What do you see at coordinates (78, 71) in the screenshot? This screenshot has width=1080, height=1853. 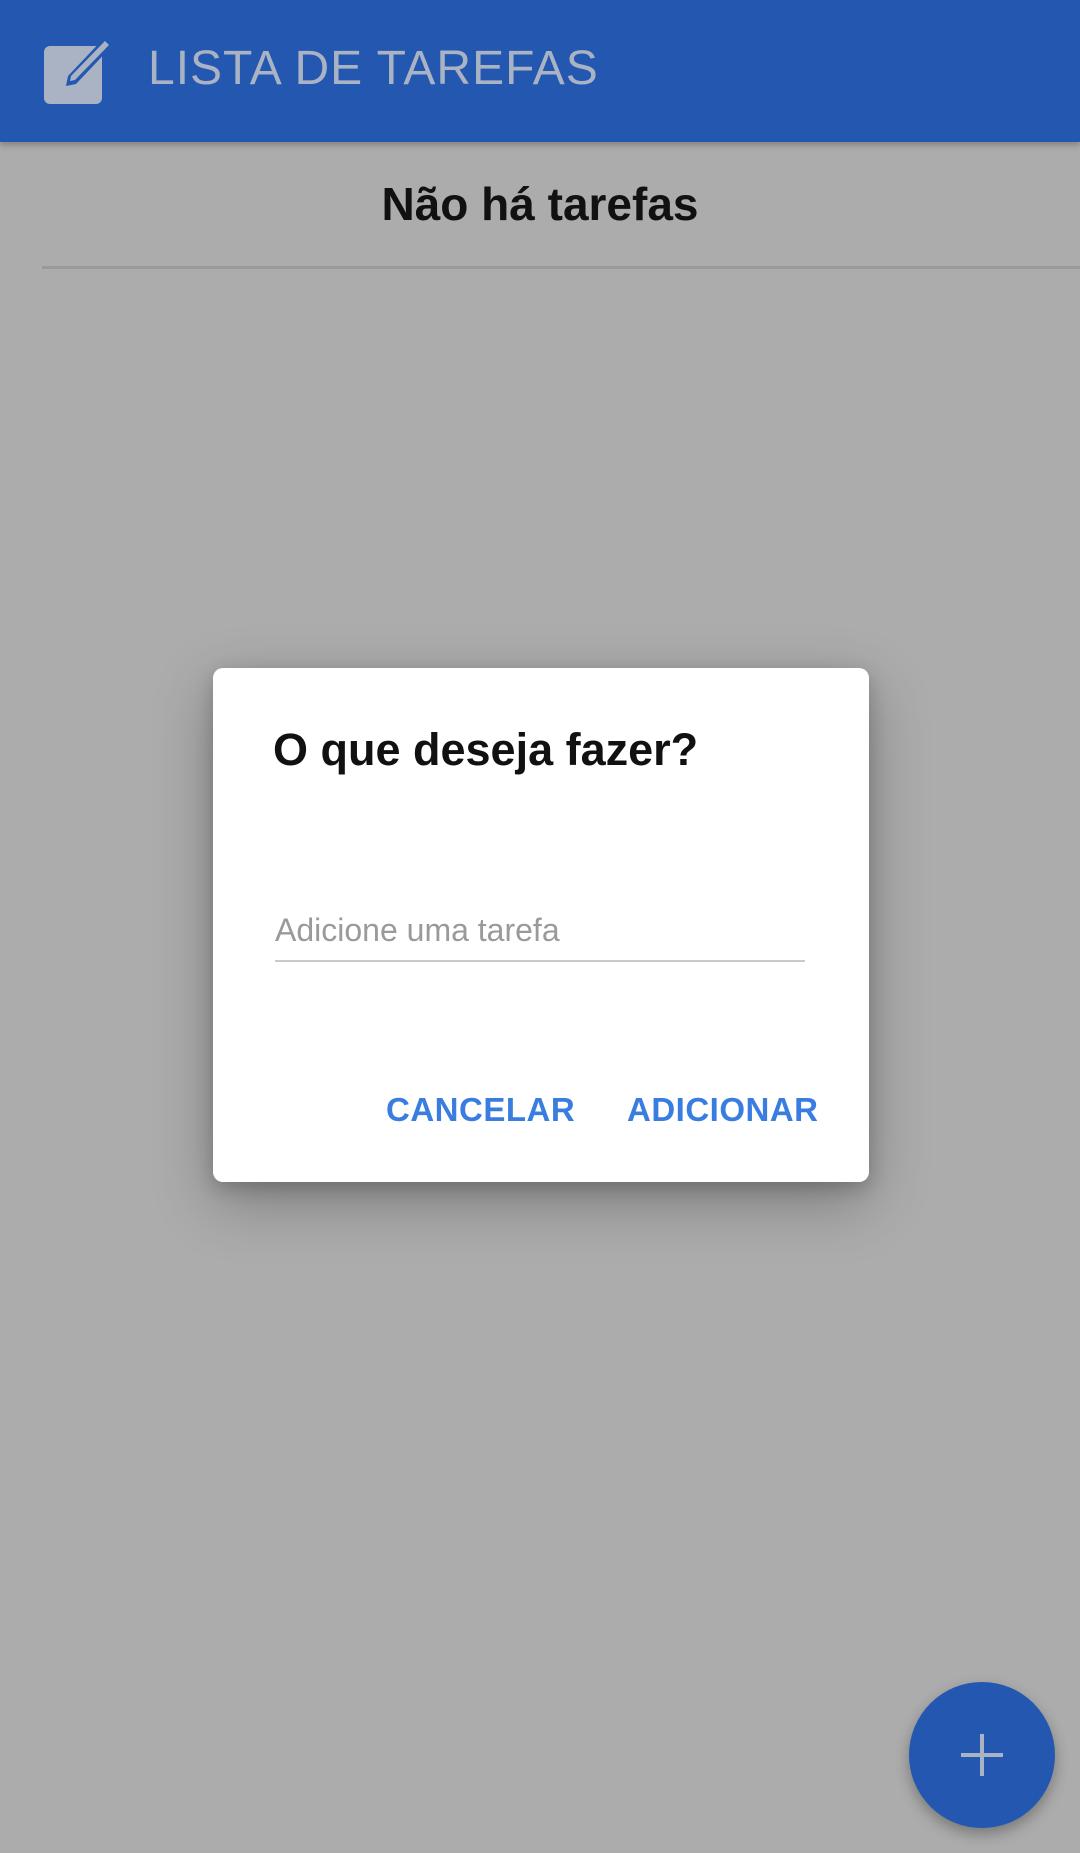 I see `edit-note-icon` at bounding box center [78, 71].